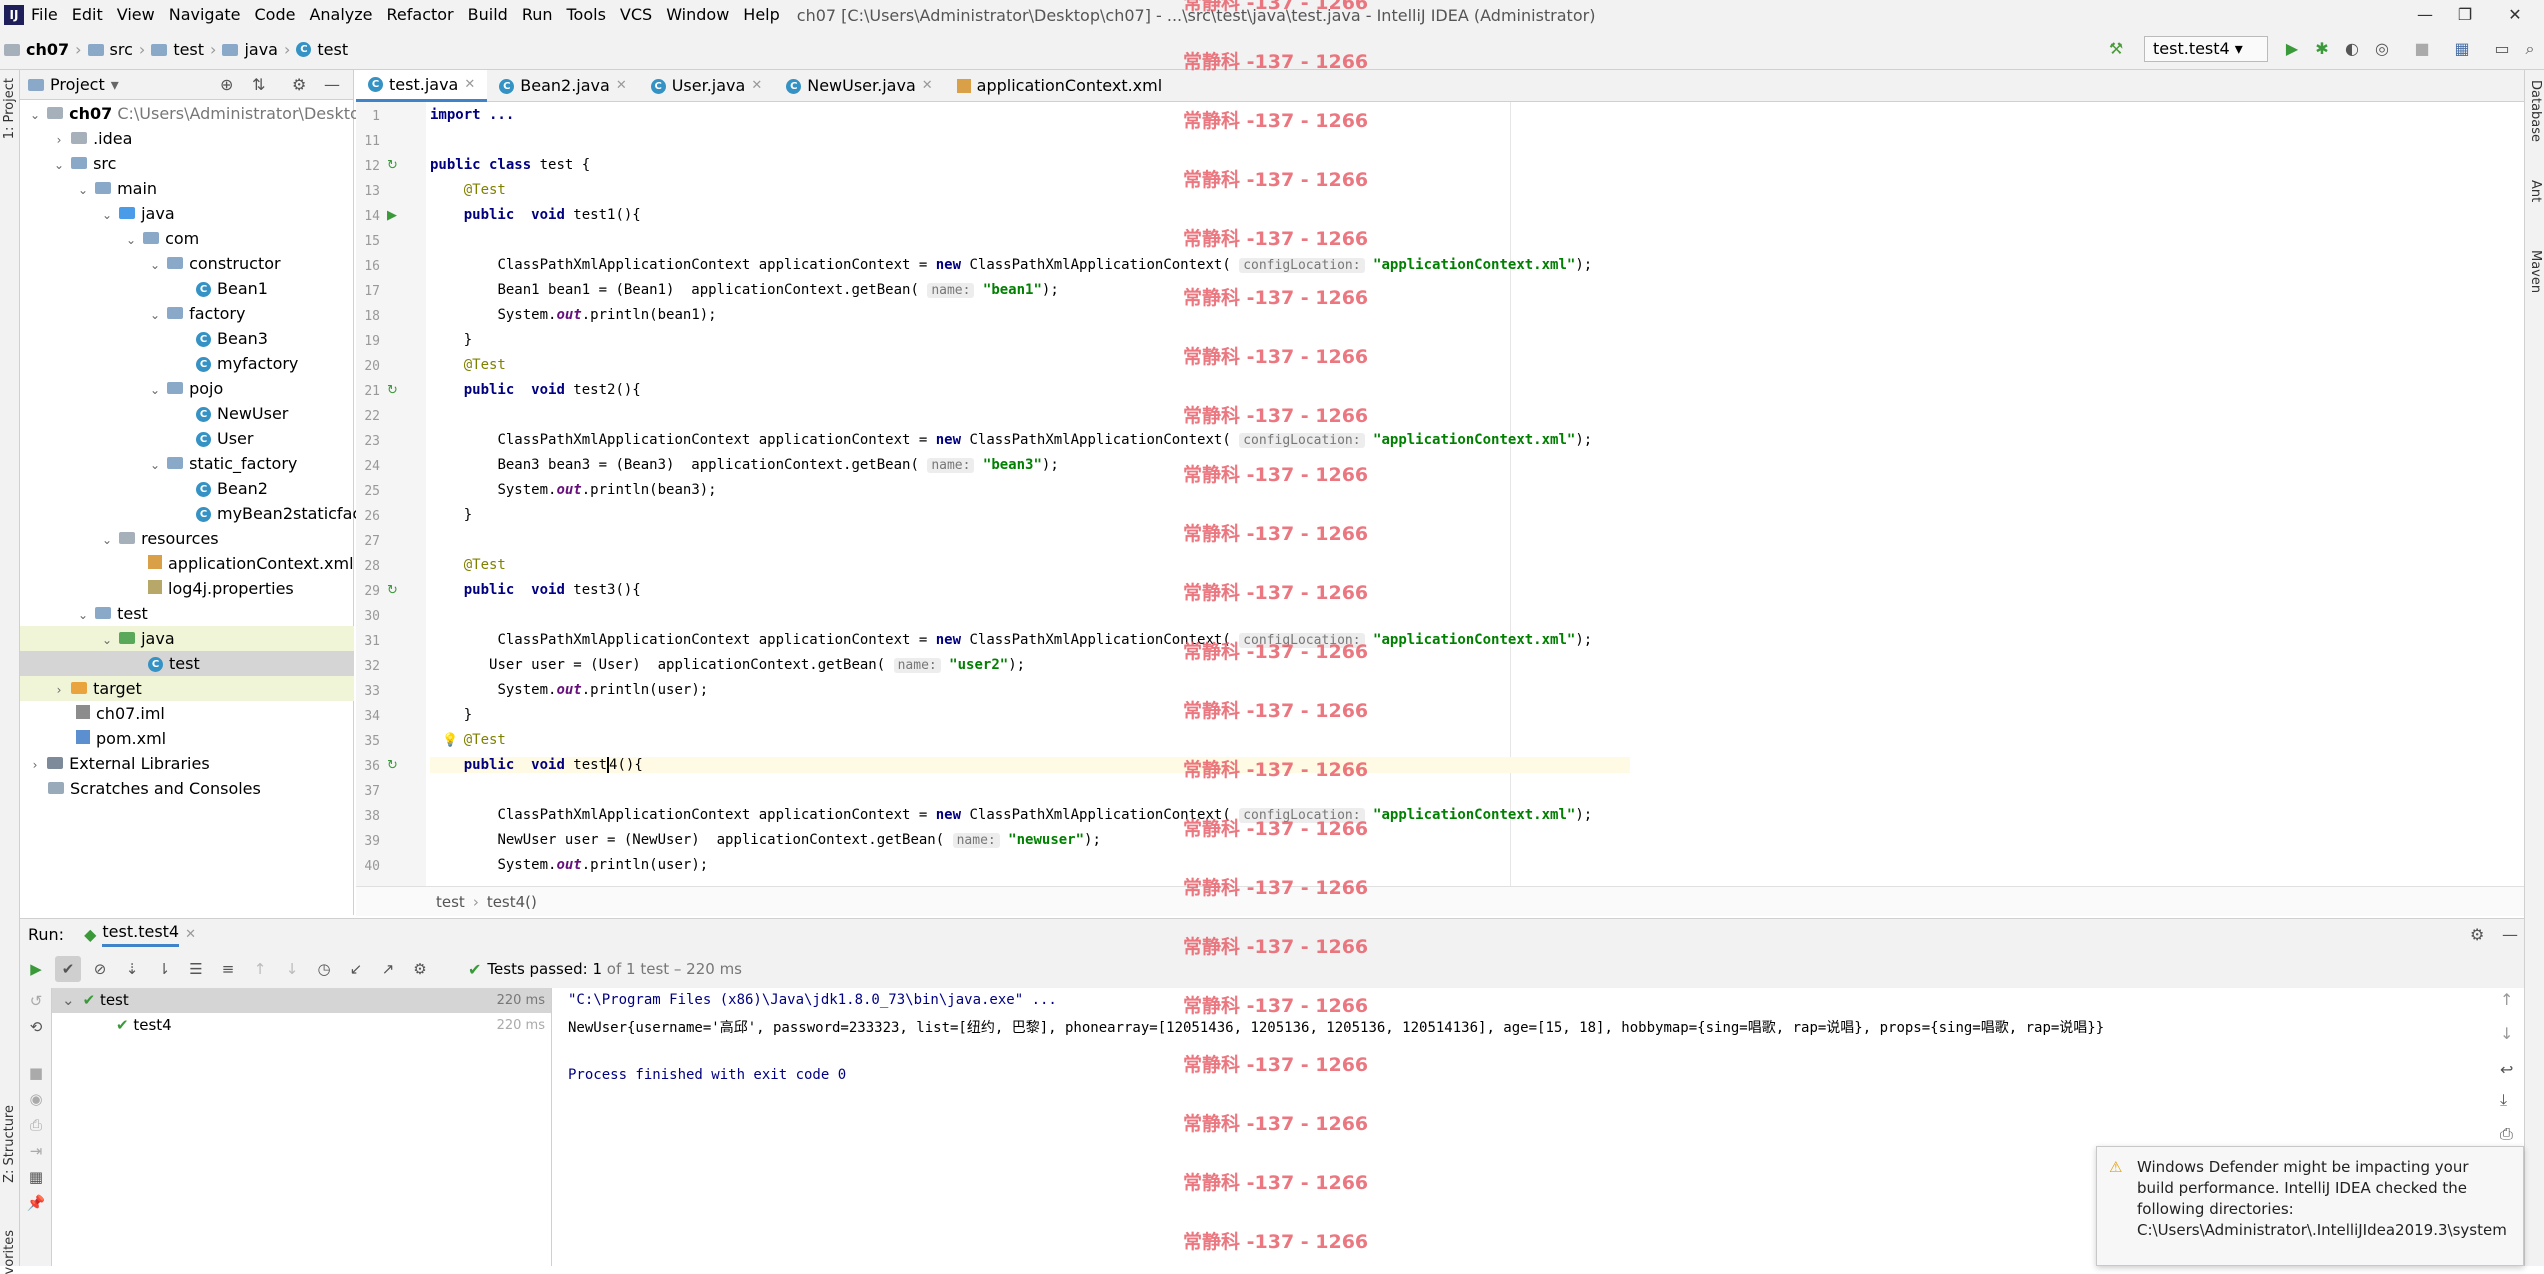 The height and width of the screenshot is (1274, 2544). I want to click on locate-icon: ⊕, so click(226, 84).